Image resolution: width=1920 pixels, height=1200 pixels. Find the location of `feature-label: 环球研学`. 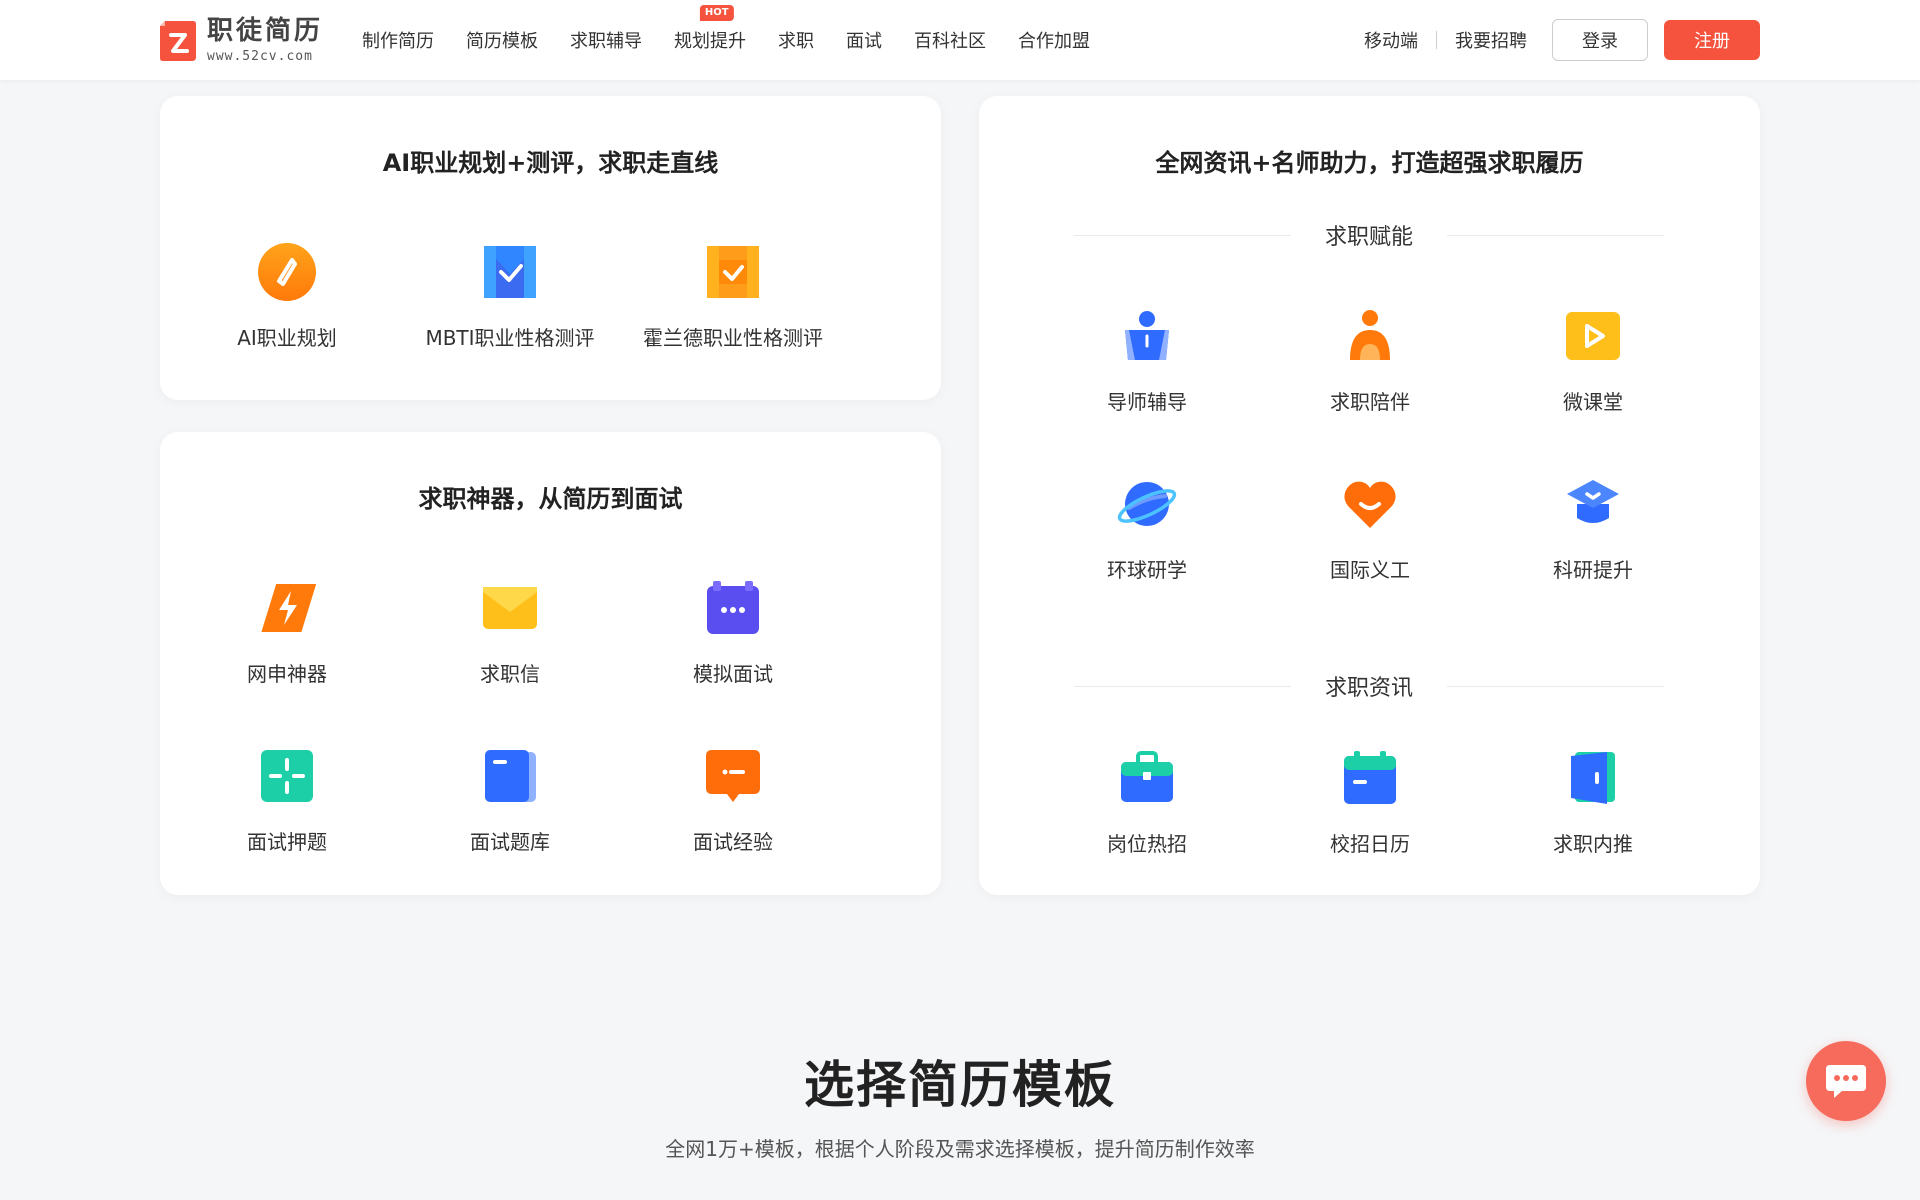

feature-label: 环球研学 is located at coordinates (1147, 570).